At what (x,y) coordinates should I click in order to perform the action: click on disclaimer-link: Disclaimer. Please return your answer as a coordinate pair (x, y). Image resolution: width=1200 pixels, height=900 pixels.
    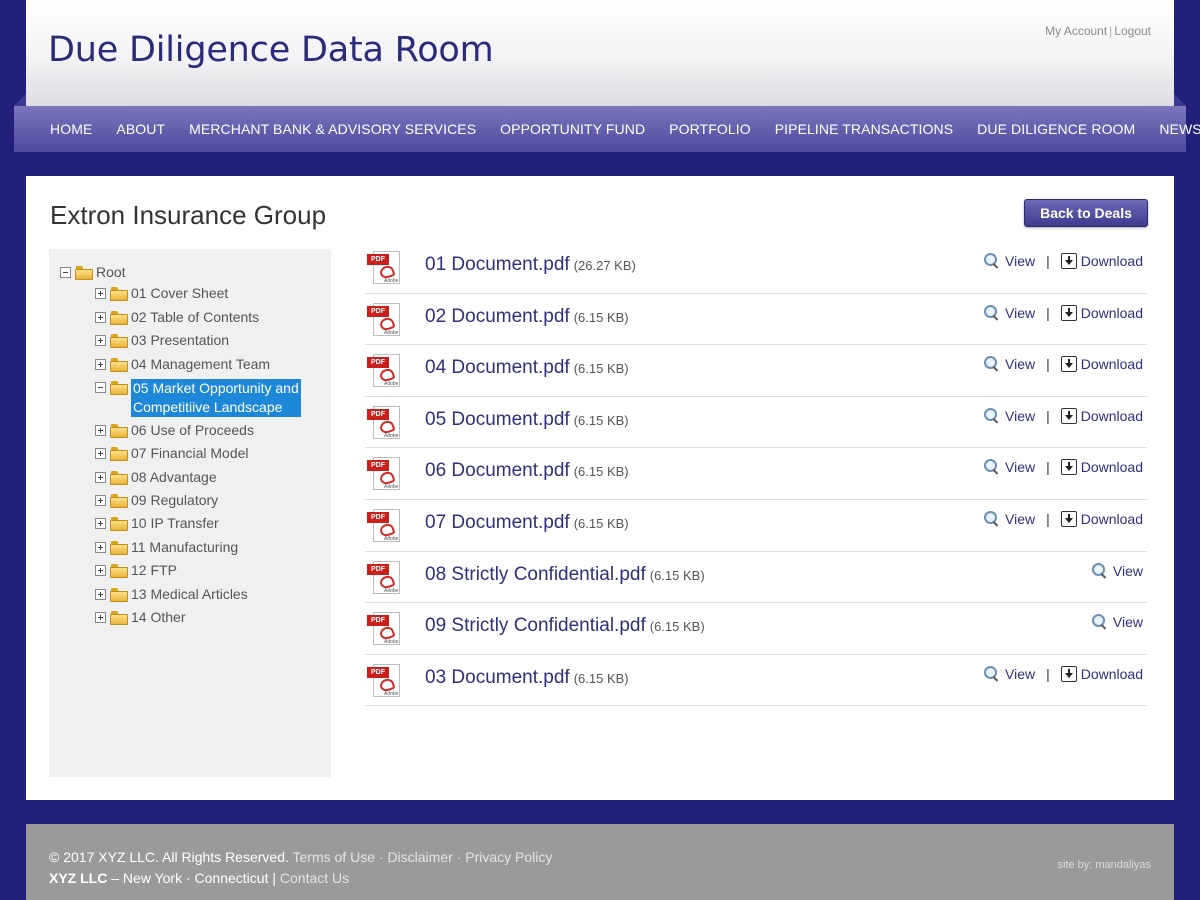
    Looking at the image, I should click on (419, 857).